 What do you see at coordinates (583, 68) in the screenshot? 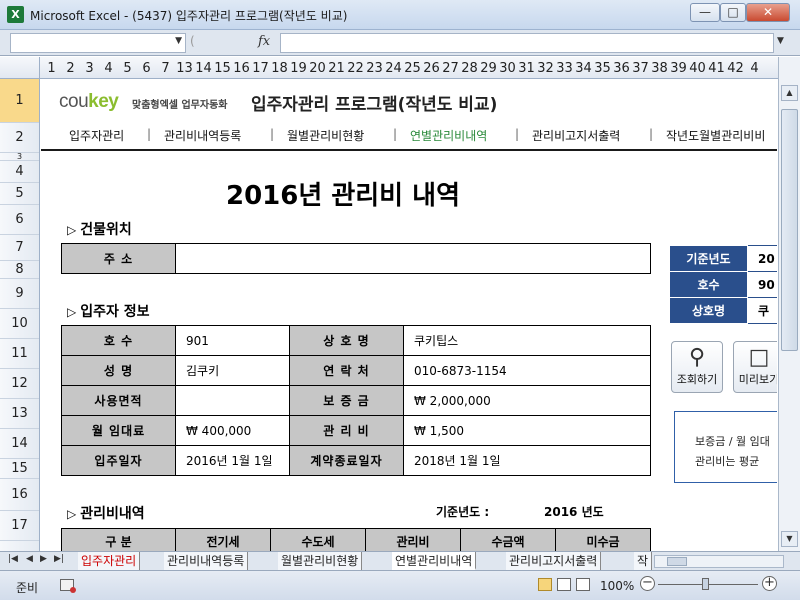
I see `column-header: 34` at bounding box center [583, 68].